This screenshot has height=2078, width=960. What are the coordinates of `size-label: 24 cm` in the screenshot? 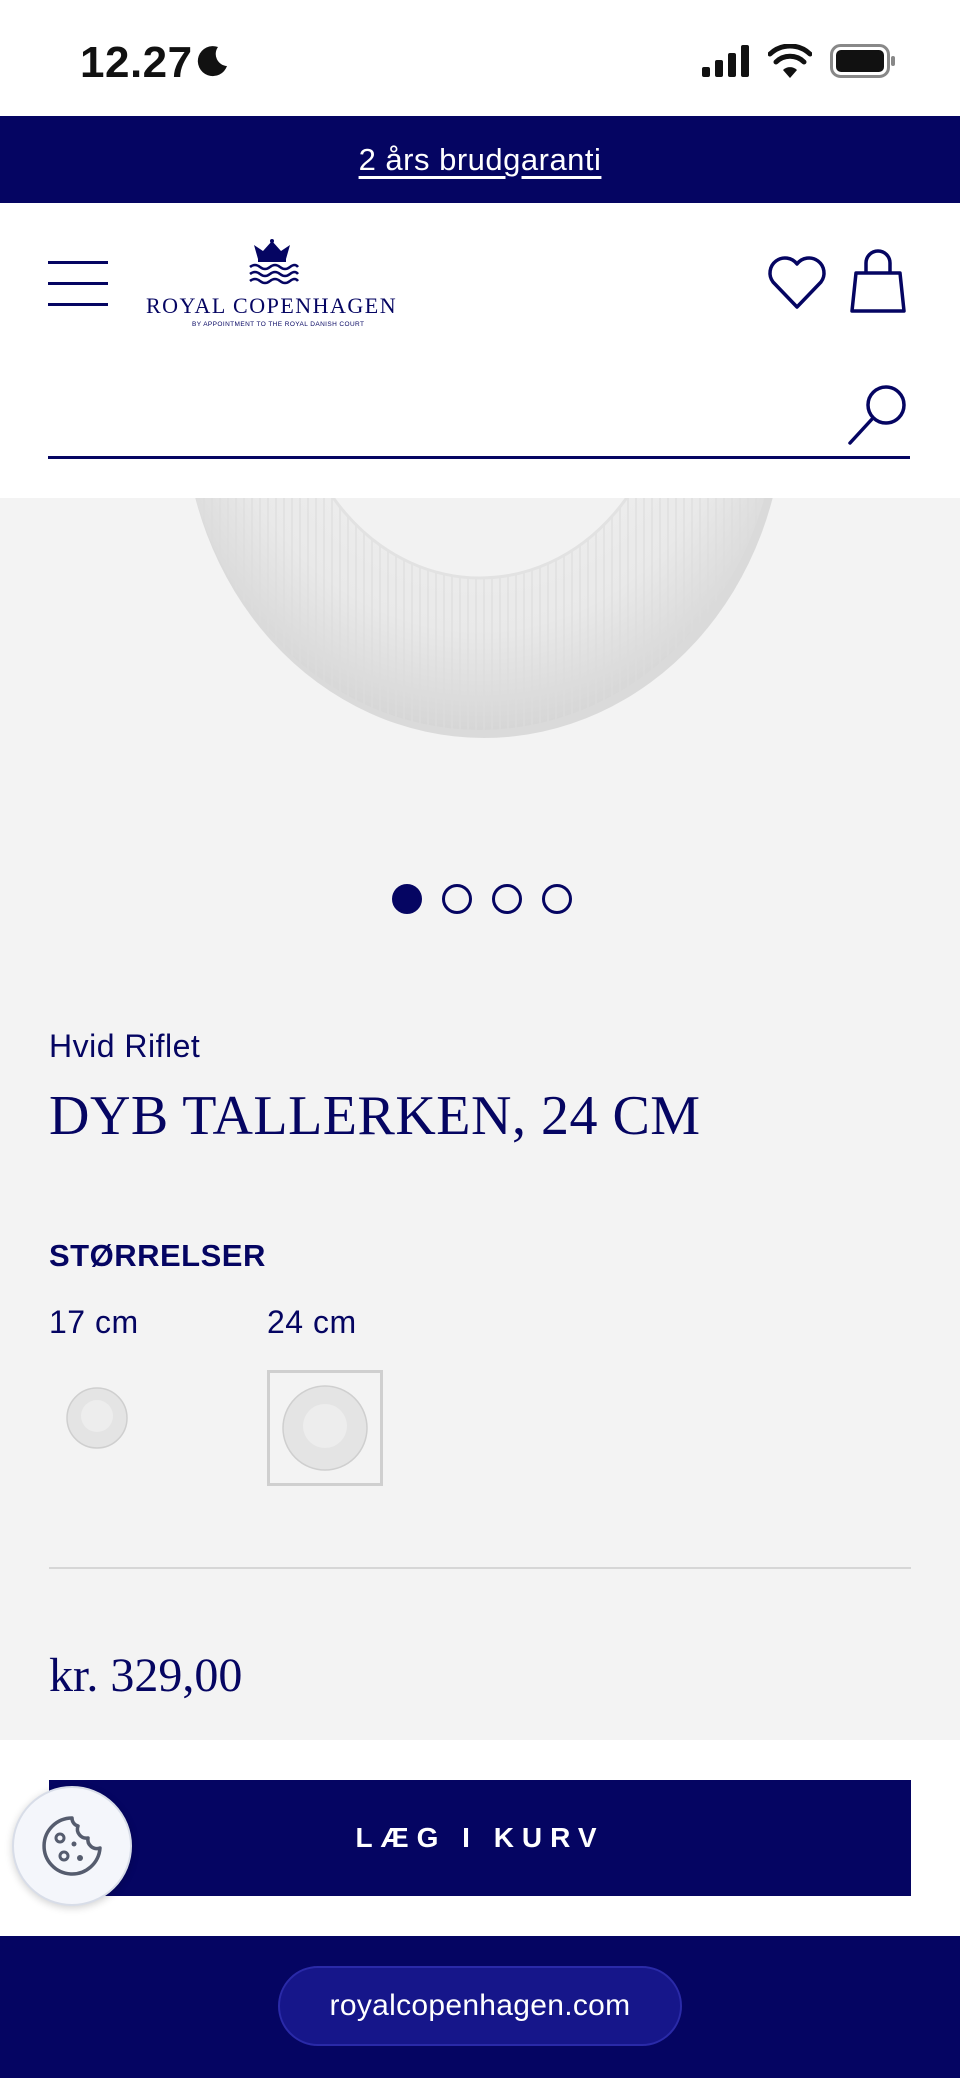 It's located at (312, 1322).